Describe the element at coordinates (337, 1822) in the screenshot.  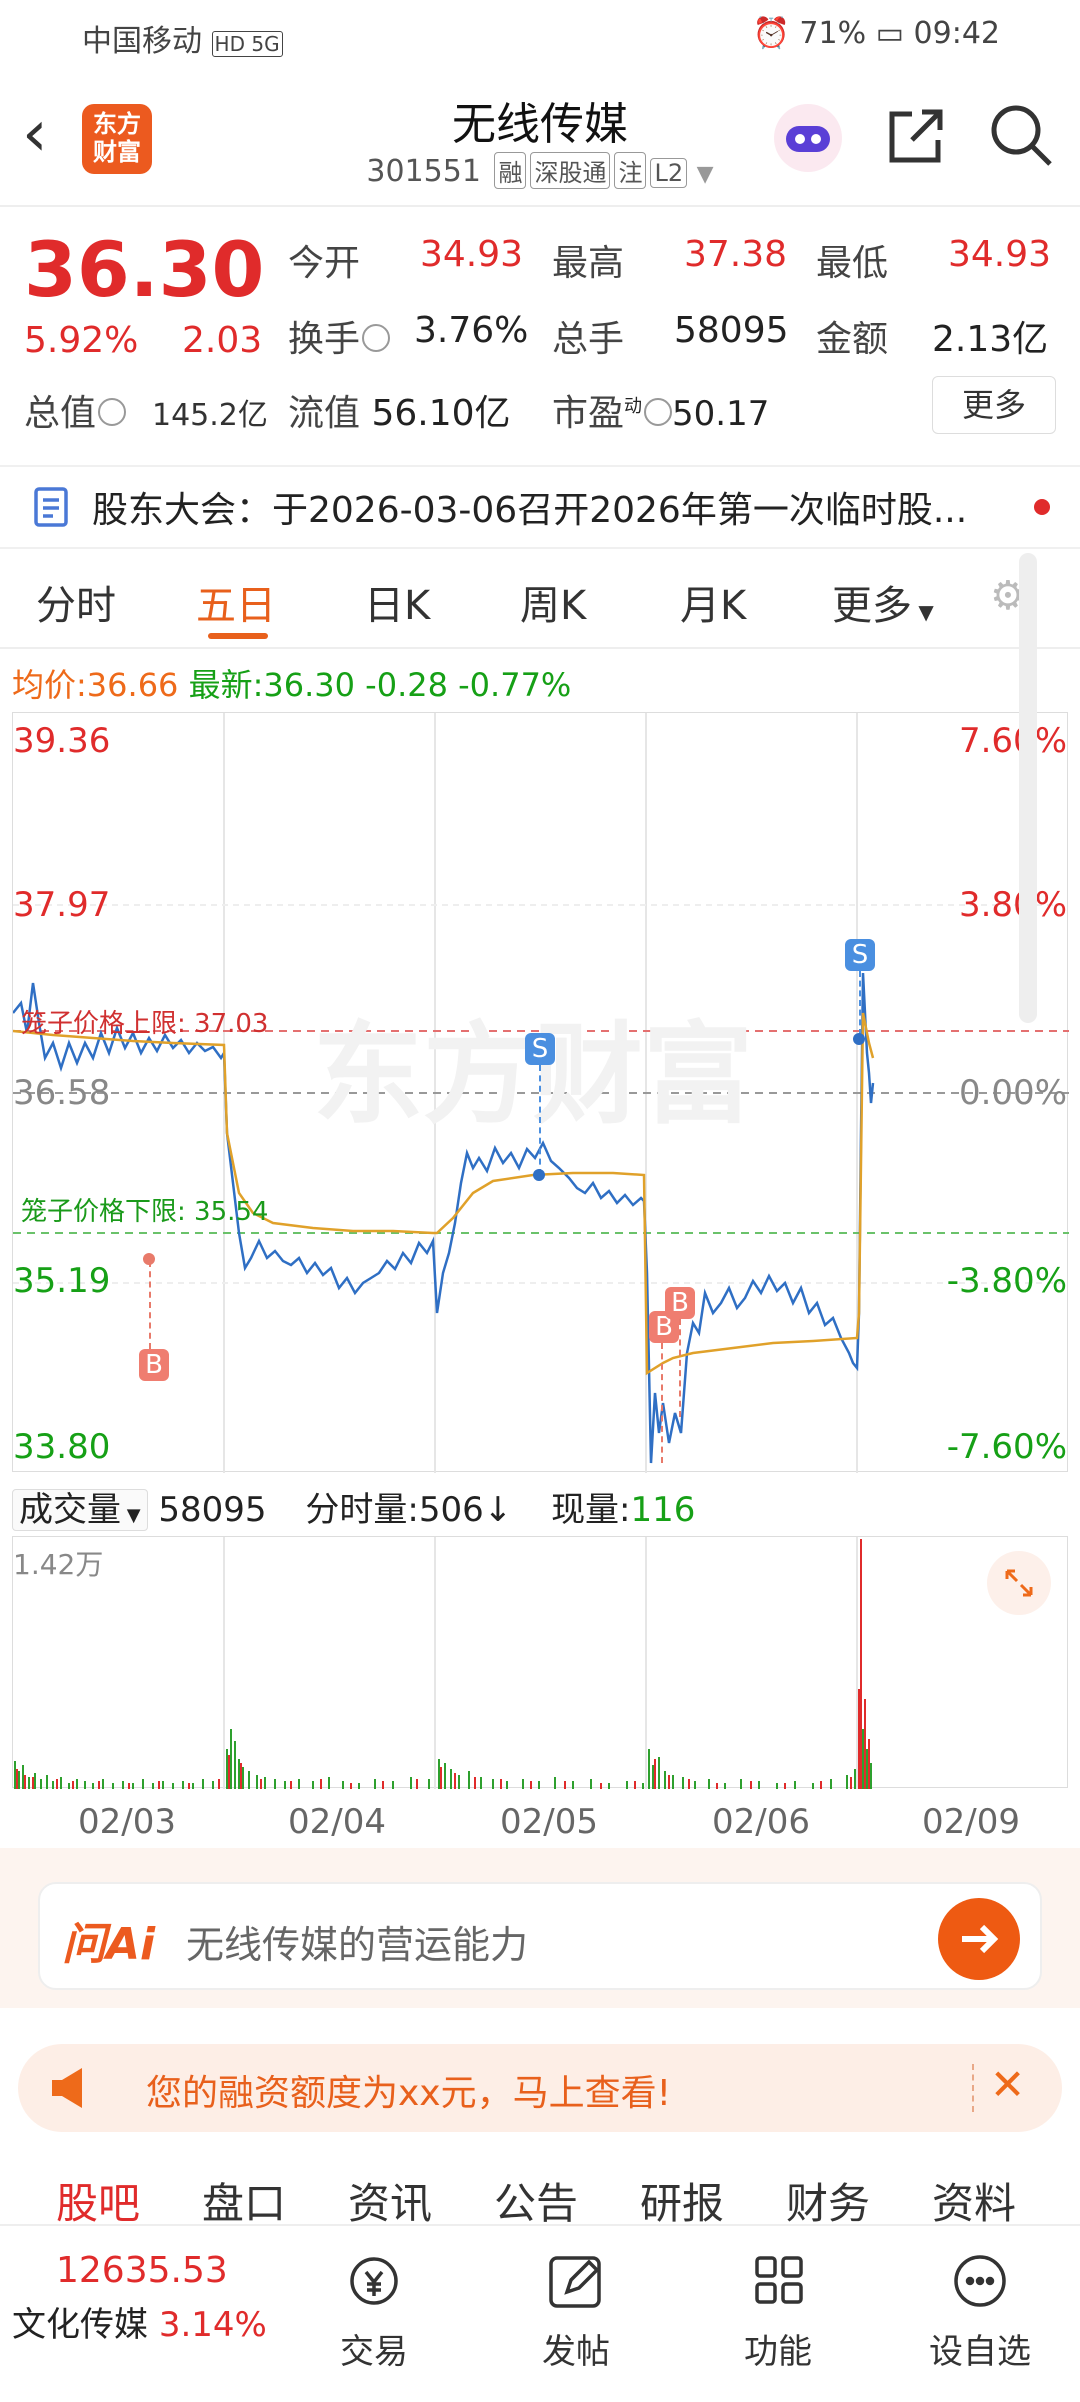
I see `date-label: 02/04` at that location.